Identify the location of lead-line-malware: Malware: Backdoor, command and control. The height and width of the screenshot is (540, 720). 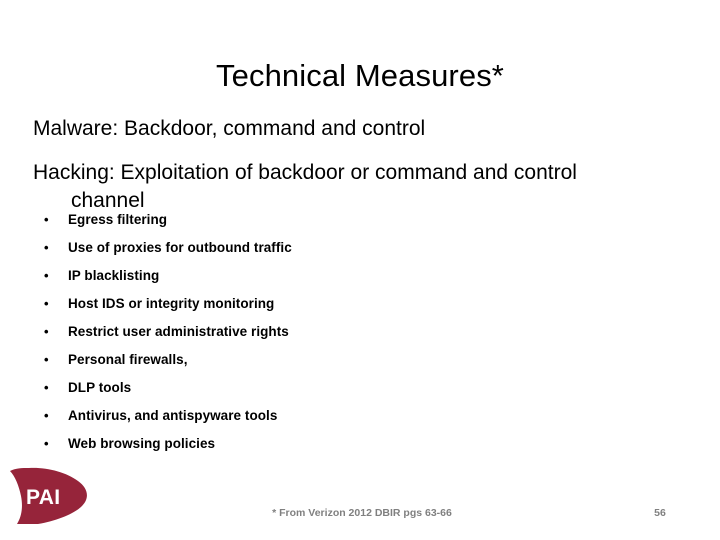
(229, 128).